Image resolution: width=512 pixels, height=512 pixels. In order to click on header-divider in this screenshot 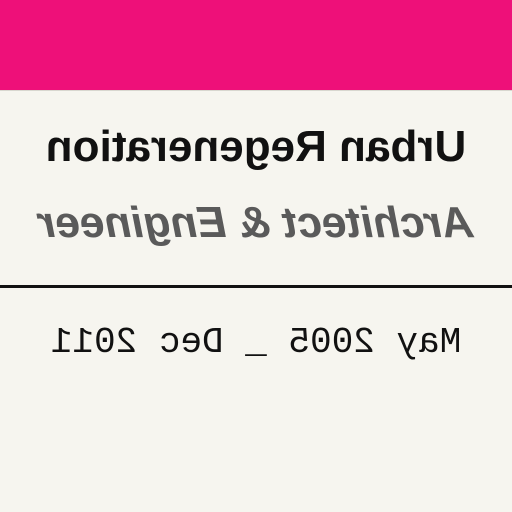, I will do `click(256, 90)`.